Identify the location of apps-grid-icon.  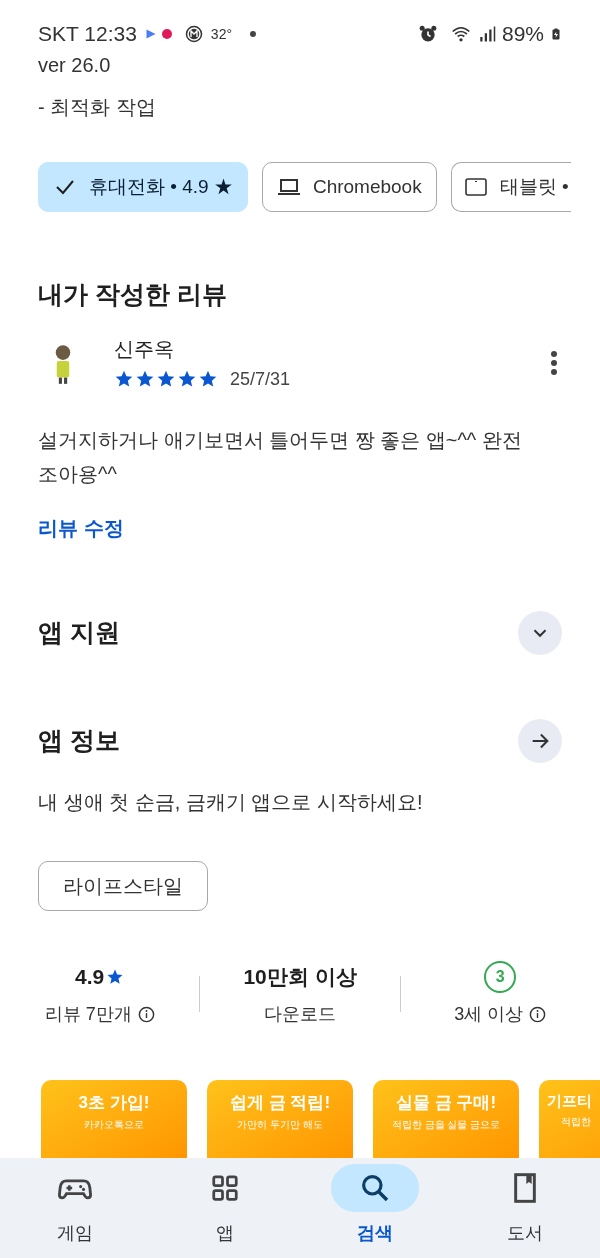
(225, 1188).